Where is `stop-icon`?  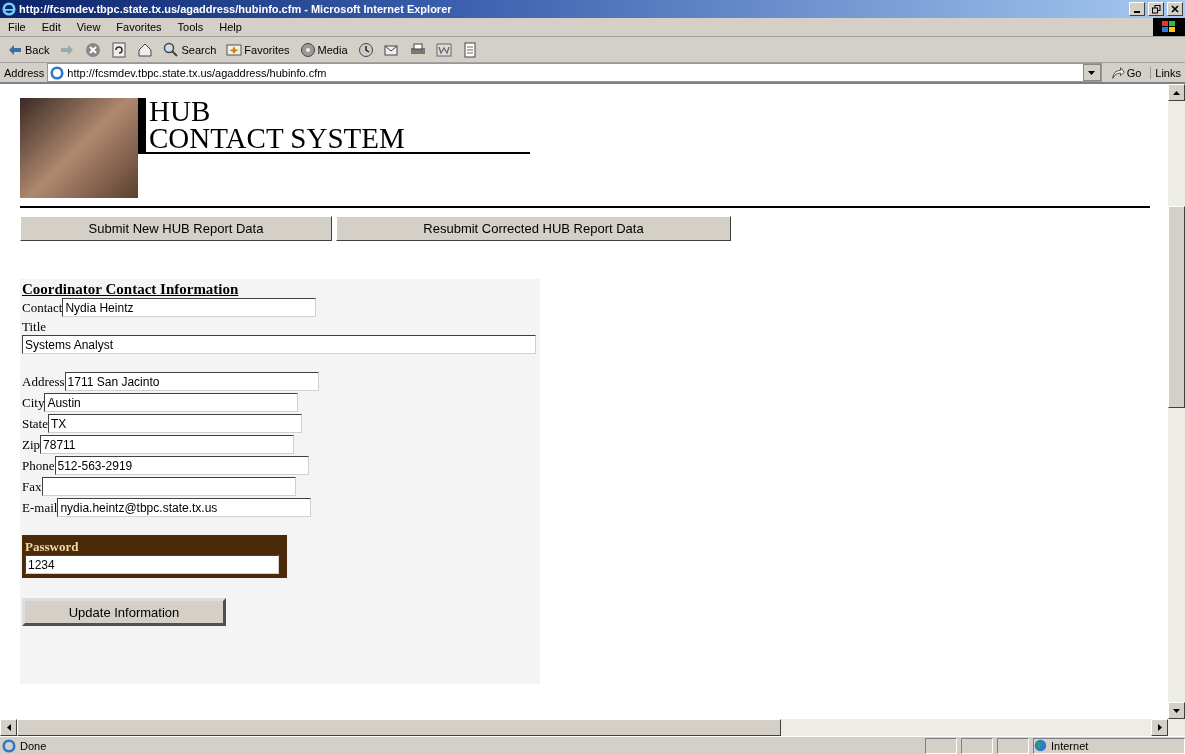
stop-icon is located at coordinates (93, 49).